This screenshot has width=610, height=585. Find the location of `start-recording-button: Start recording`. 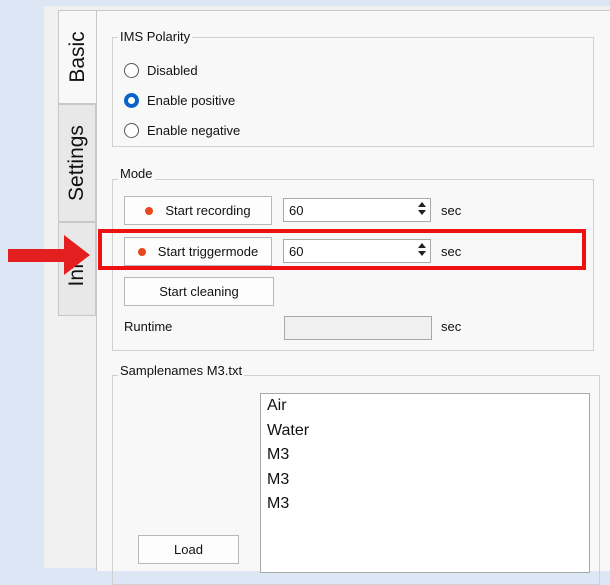

start-recording-button: Start recording is located at coordinates (198, 210).